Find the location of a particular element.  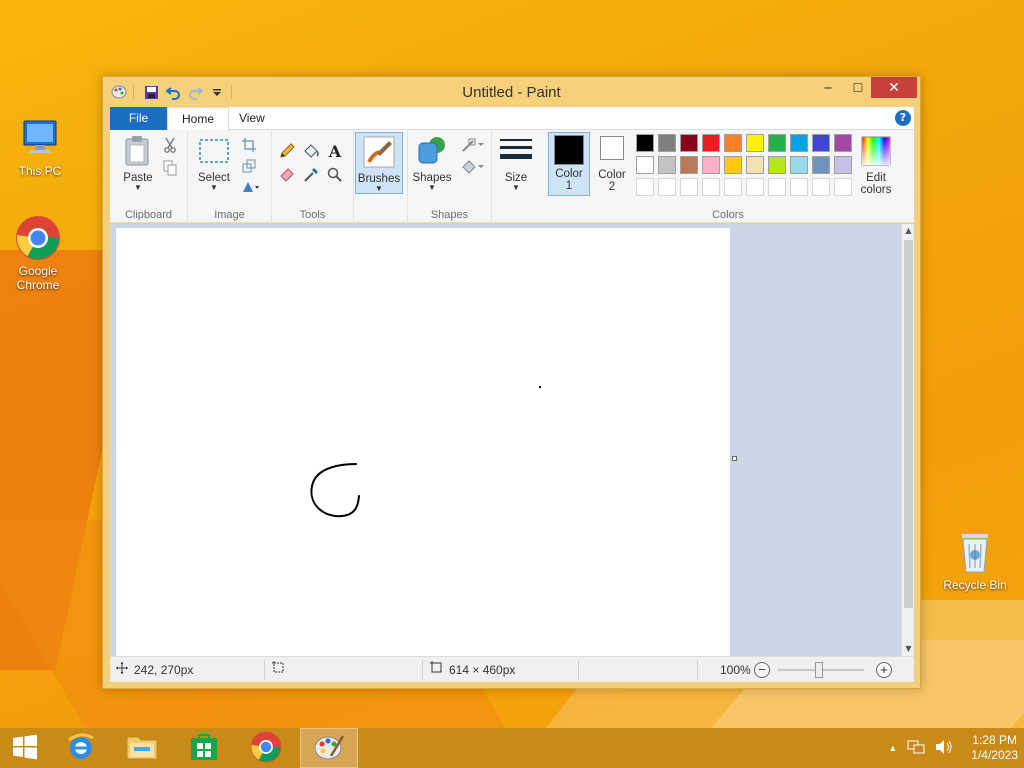

desktop-icon-chrome: Google Chrome is located at coordinates (38, 253).